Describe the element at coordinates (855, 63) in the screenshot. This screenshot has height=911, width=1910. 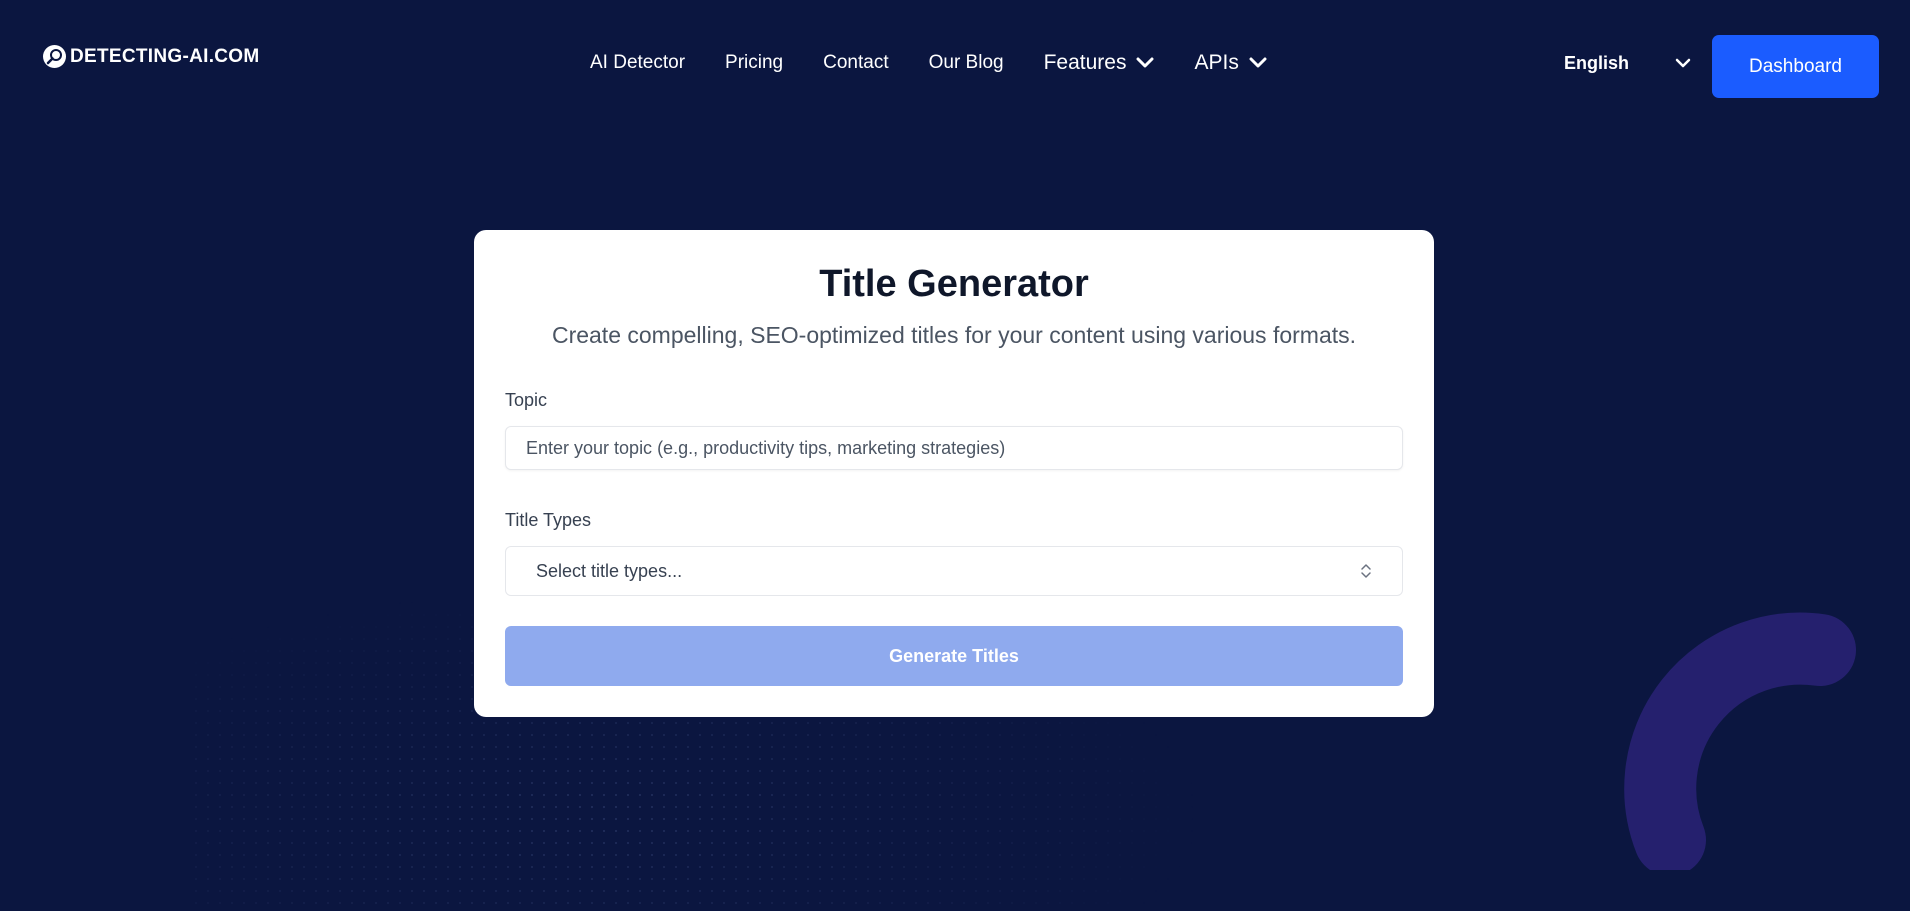
I see `nav-contact: Contact` at that location.